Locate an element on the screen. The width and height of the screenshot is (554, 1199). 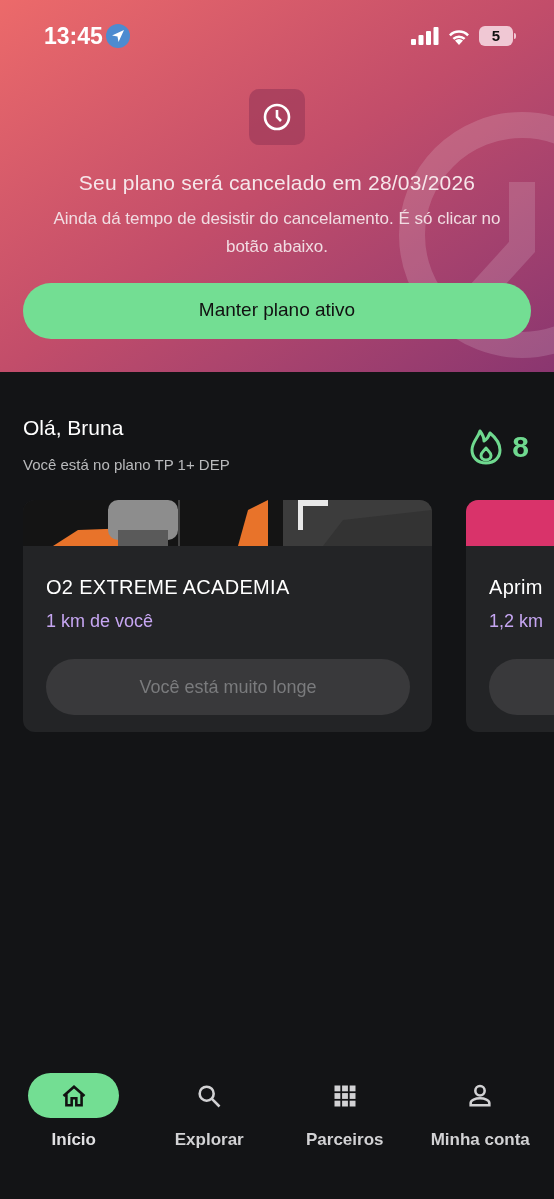
gym-distance: 1,2 km is located at coordinates (517, 621).